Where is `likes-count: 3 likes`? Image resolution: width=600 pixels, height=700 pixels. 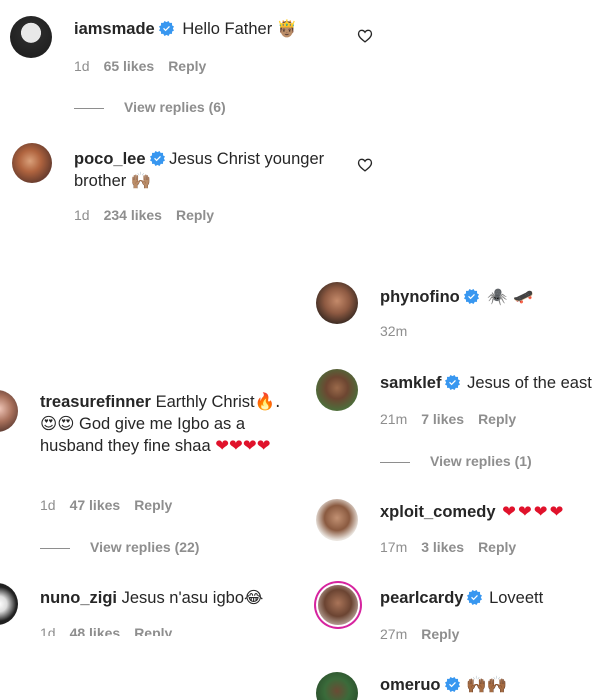 likes-count: 3 likes is located at coordinates (442, 547).